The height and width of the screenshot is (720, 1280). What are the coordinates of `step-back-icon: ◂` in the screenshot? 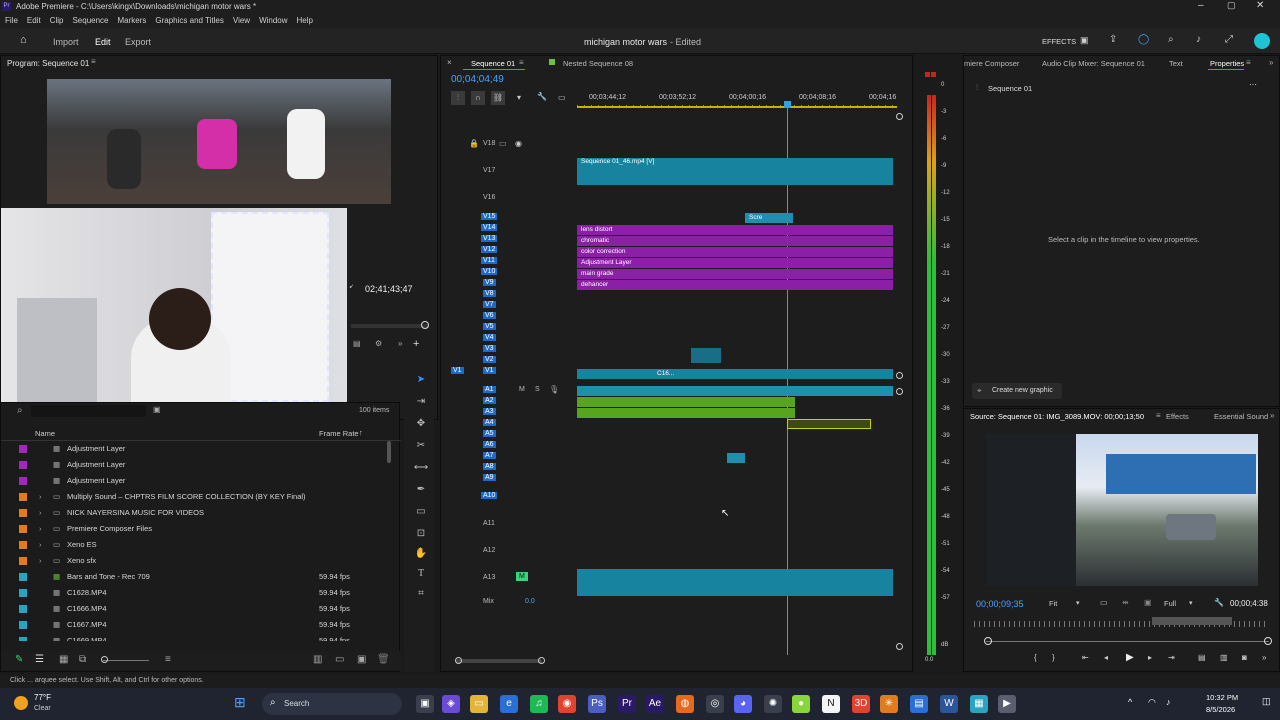 It's located at (1106, 657).